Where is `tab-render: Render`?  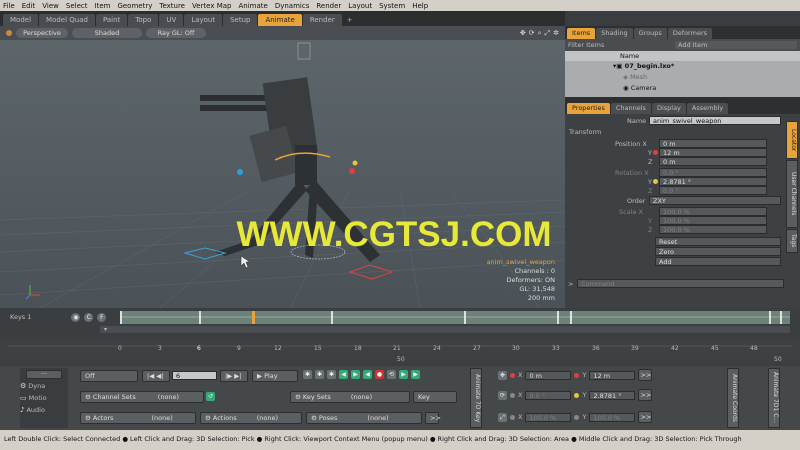
tab-render: Render is located at coordinates (322, 20).